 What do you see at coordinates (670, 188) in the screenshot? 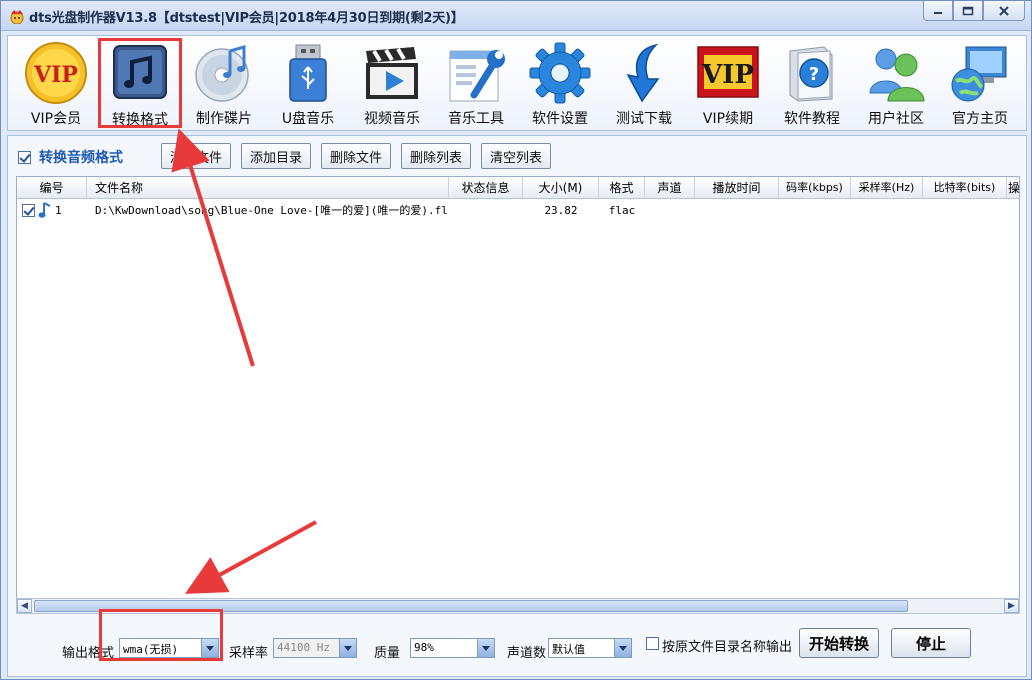
I see `column-header: 声道` at bounding box center [670, 188].